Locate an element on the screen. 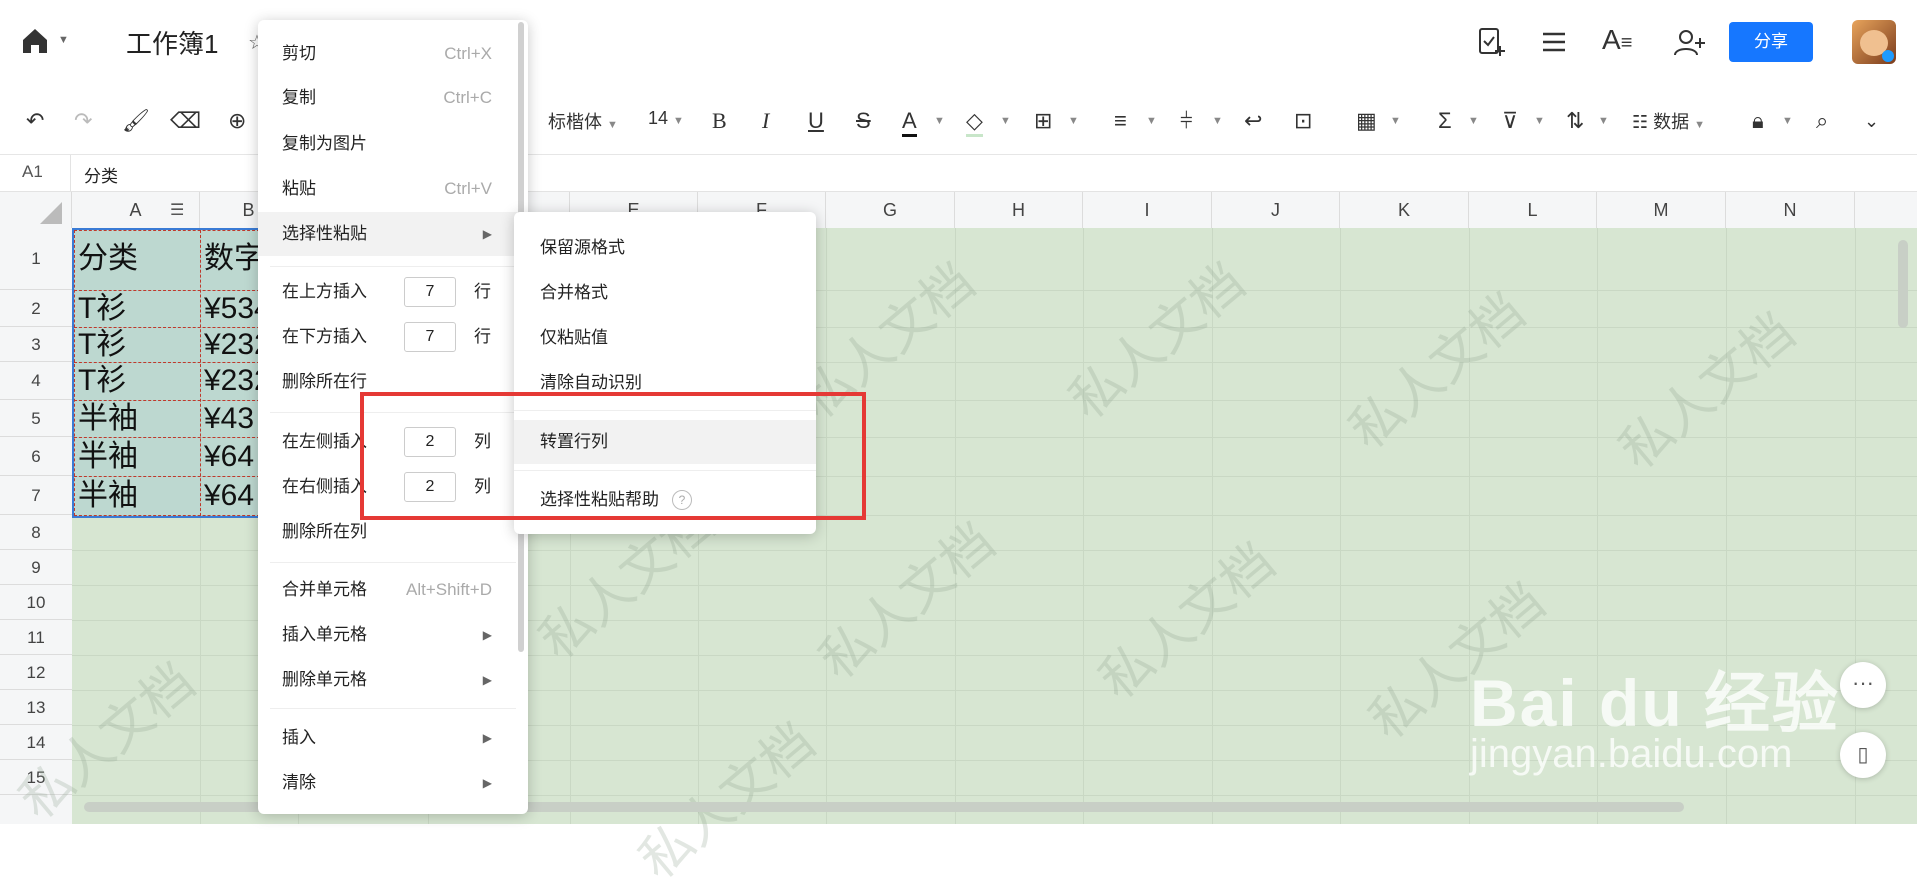 This screenshot has height=893, width=1917. column-header-n: N is located at coordinates (1790, 210).